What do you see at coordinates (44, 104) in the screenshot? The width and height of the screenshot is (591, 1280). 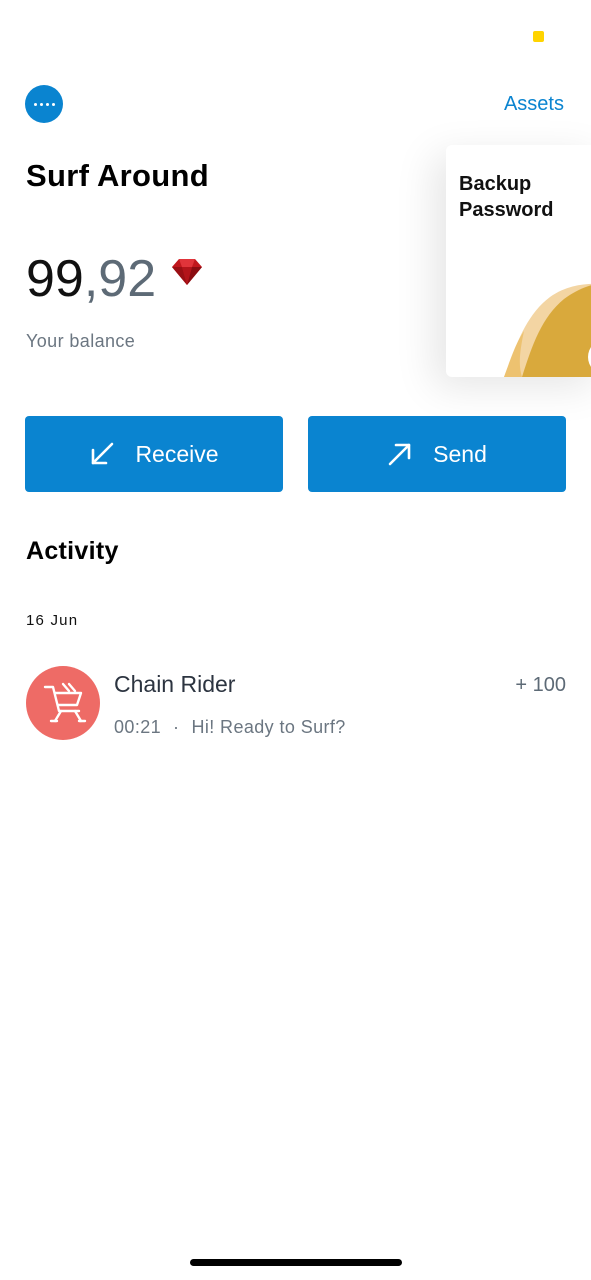 I see `menu-button` at bounding box center [44, 104].